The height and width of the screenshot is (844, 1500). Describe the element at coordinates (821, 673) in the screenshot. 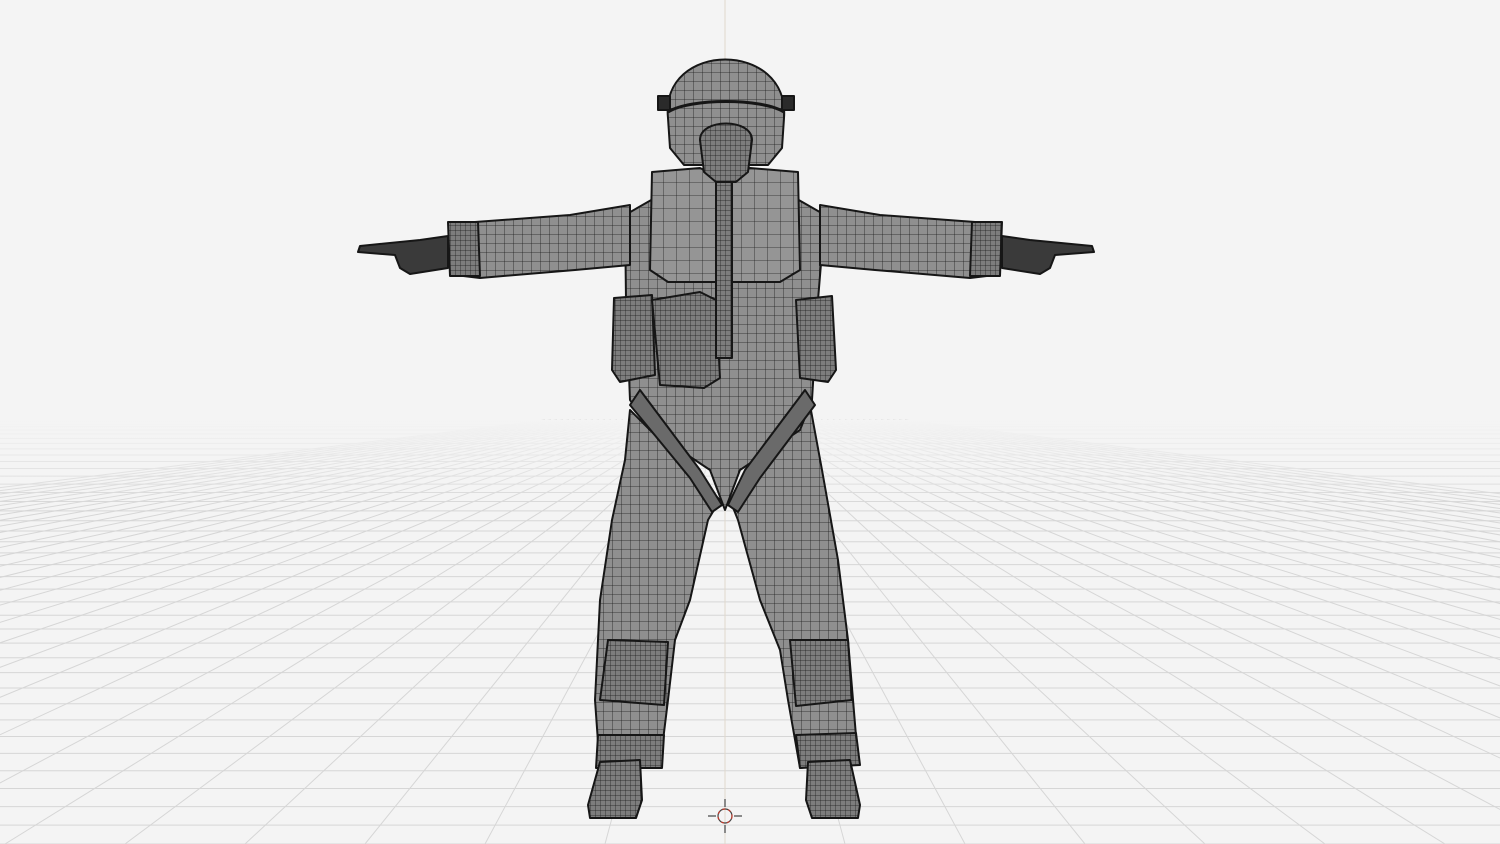

I see `right-knee-pad` at that location.